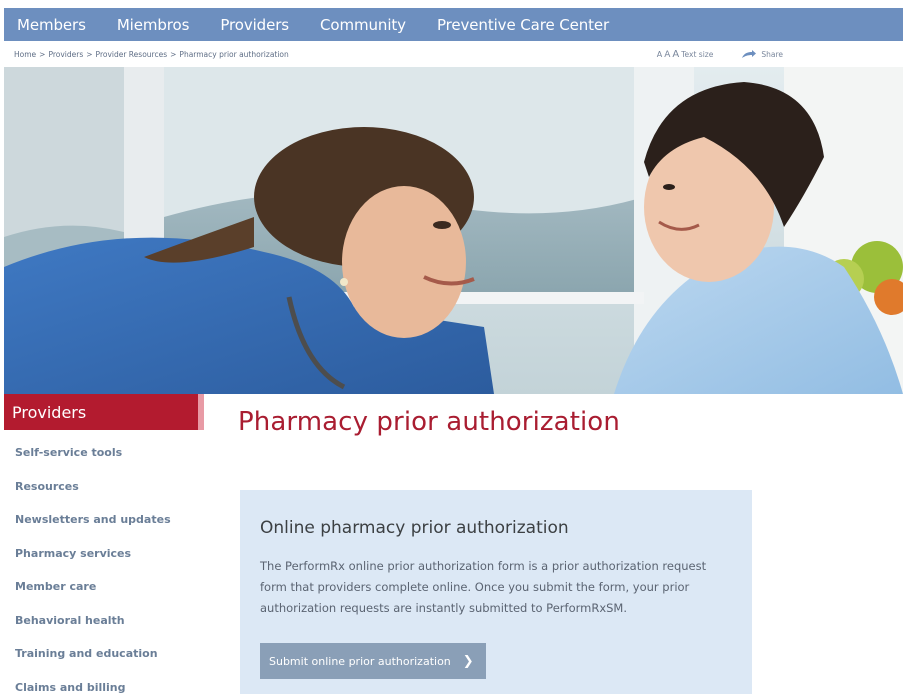 Image resolution: width=903 pixels, height=694 pixels. What do you see at coordinates (104, 412) in the screenshot?
I see `sidebar-heading: Providers` at bounding box center [104, 412].